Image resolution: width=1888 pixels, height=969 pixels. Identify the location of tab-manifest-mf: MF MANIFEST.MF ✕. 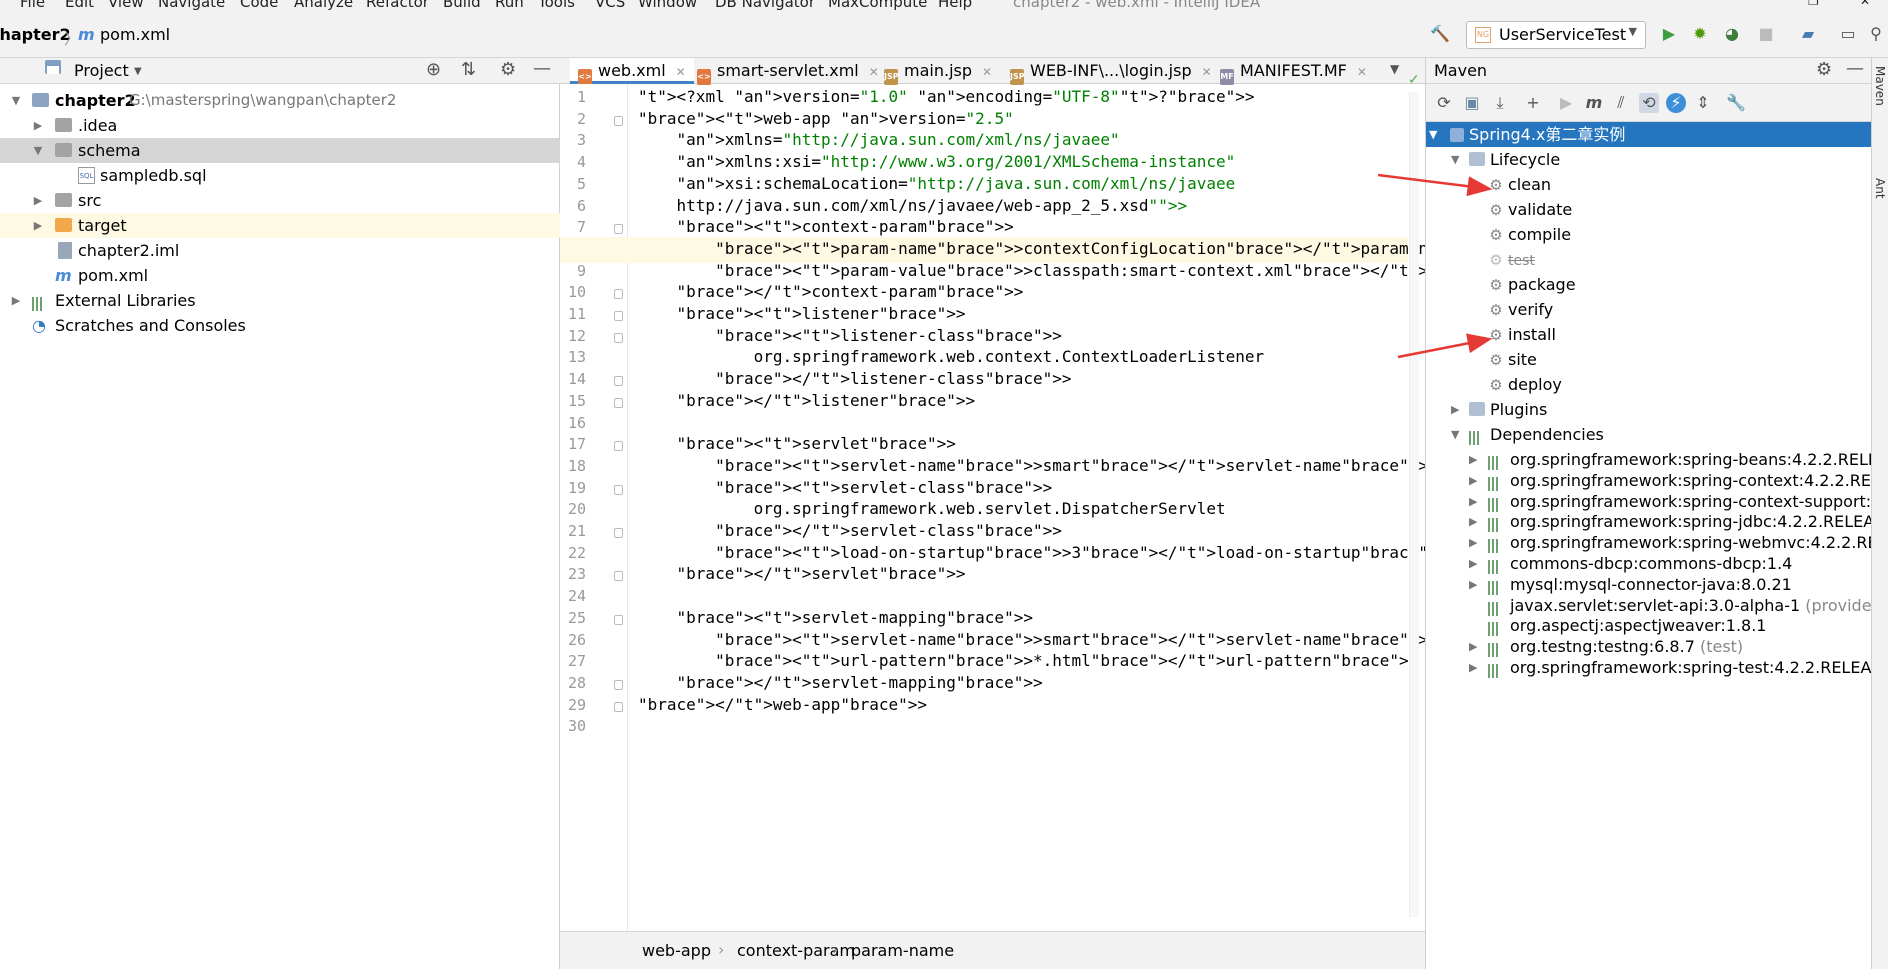
(1293, 71).